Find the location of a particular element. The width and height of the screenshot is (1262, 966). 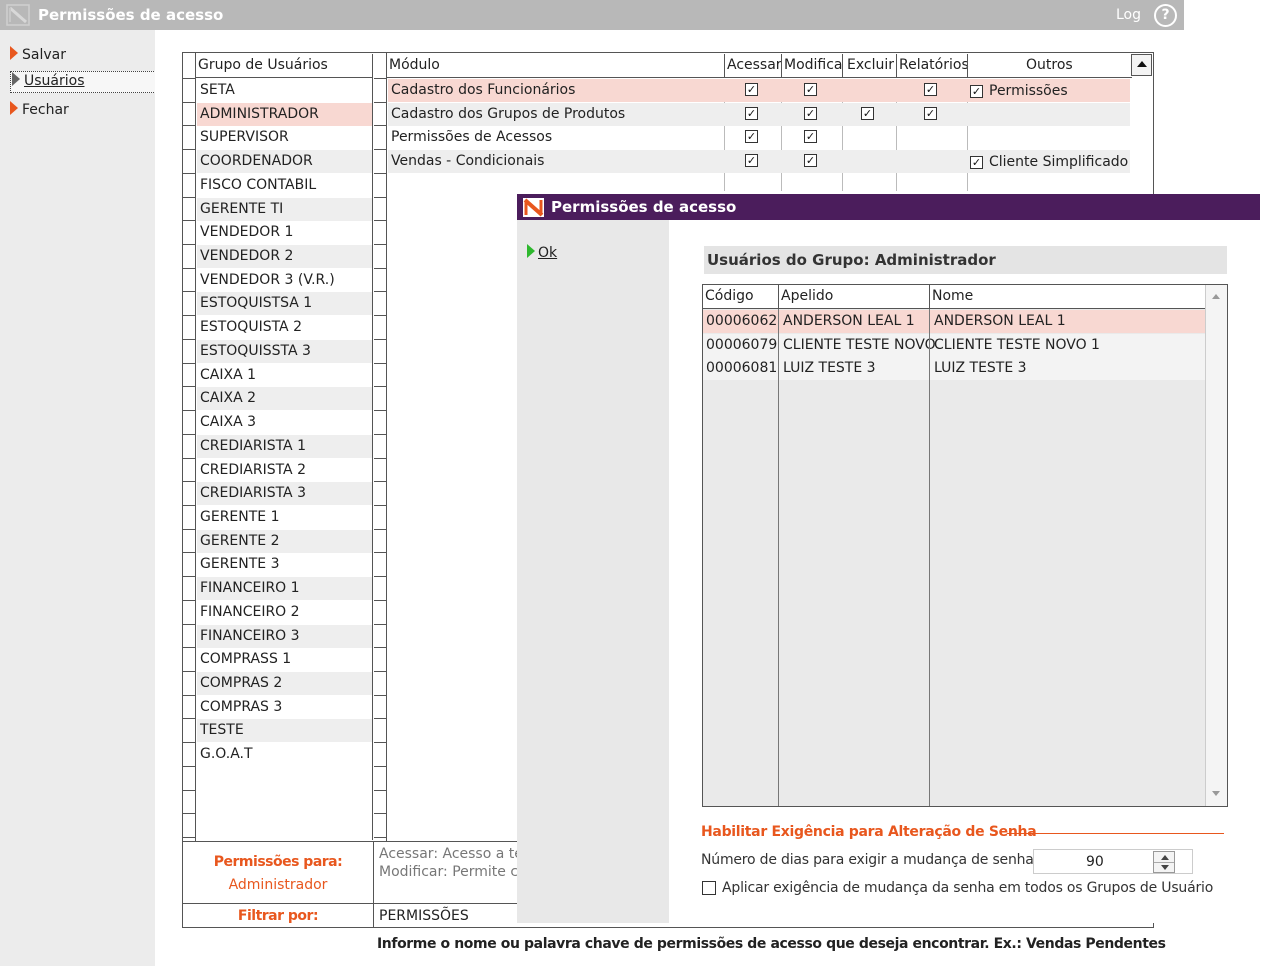

group-list-item: FINANCEIRO 2 is located at coordinates (284, 612).